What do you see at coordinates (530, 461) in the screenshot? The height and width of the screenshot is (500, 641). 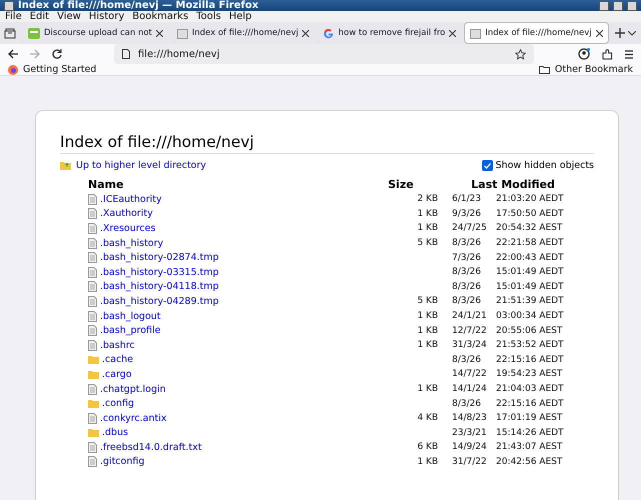 I see `time-cell-text: 20:42:56 AEST` at bounding box center [530, 461].